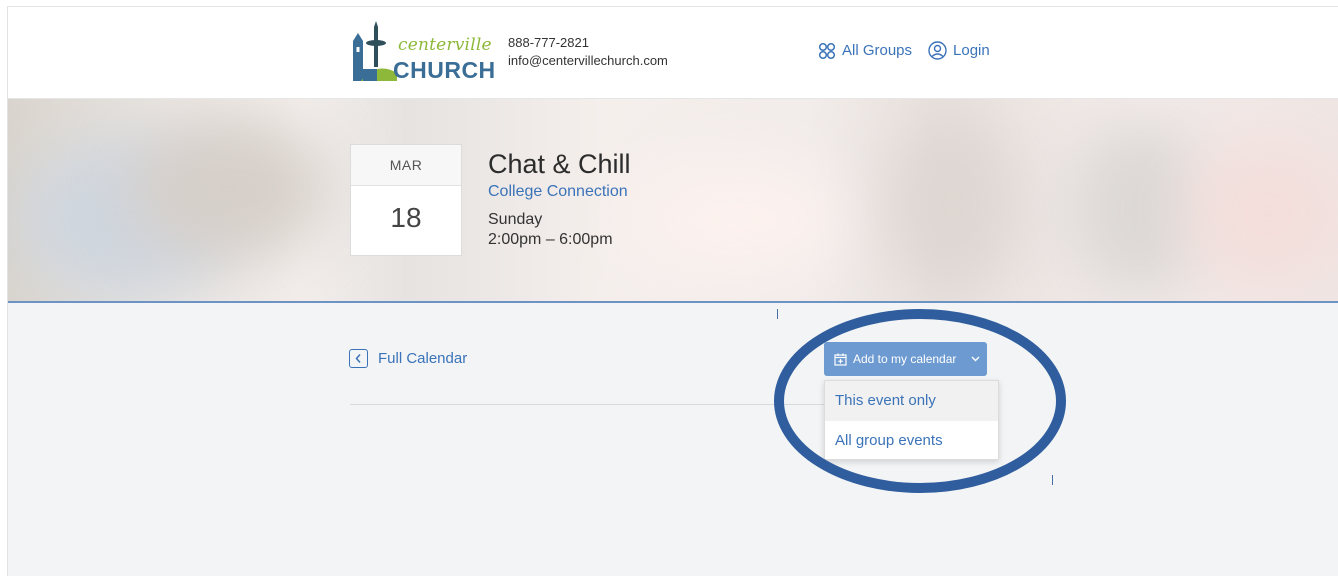 The height and width of the screenshot is (576, 1338). Describe the element at coordinates (937, 50) in the screenshot. I see `user-icon` at that location.